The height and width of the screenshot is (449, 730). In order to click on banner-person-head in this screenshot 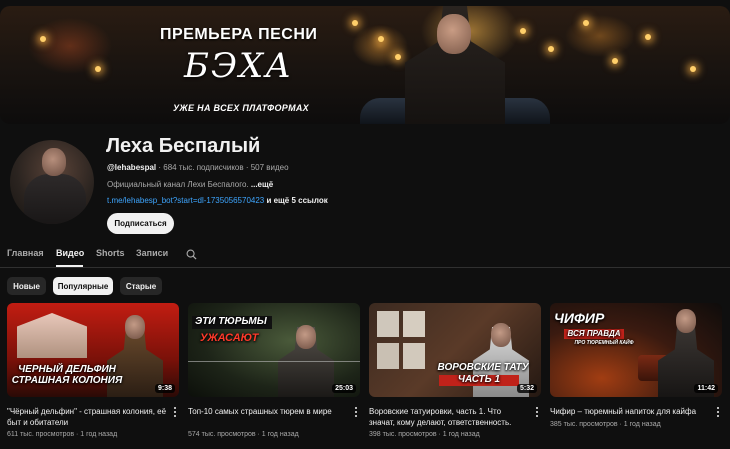, I will do `click(454, 34)`.